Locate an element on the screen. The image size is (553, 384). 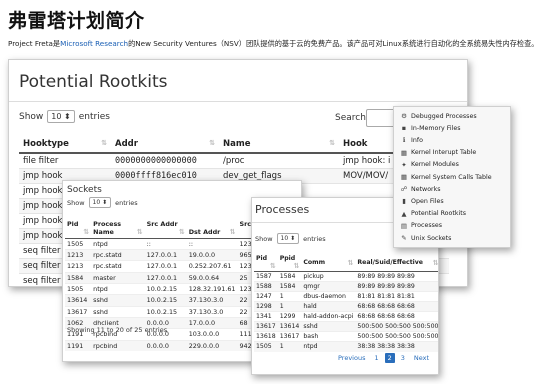
menu-item-kernel-interupt-table: ▦ Kernel Interupt Table is located at coordinates (438, 153).